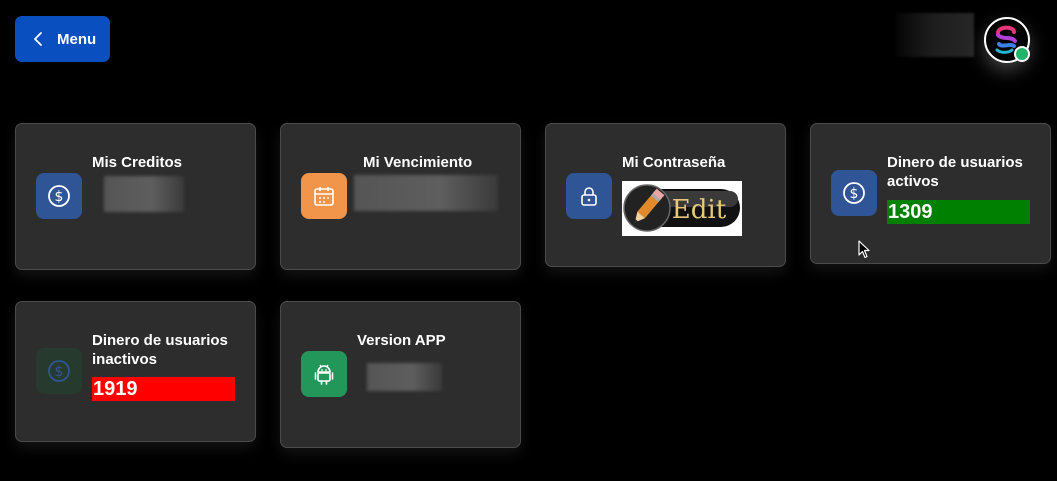 The width and height of the screenshot is (1057, 481). What do you see at coordinates (401, 340) in the screenshot?
I see `card-title: Version APP` at bounding box center [401, 340].